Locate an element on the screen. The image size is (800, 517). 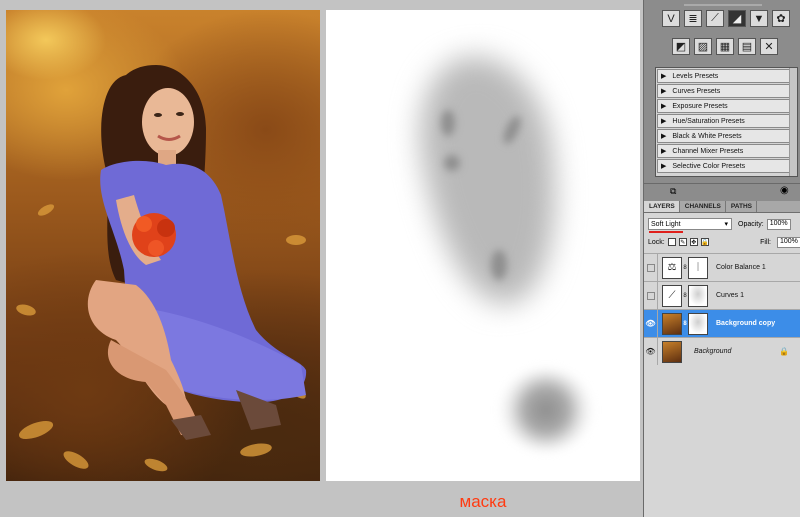
preset-item-channel-mixer: ▶ Channel Mixer Presets is located at coordinates (726, 151).